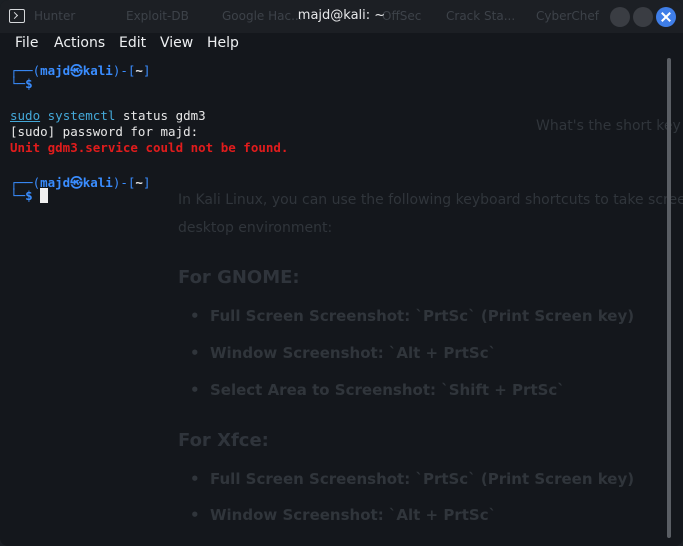 The height and width of the screenshot is (546, 683). I want to click on close-button, so click(666, 17).